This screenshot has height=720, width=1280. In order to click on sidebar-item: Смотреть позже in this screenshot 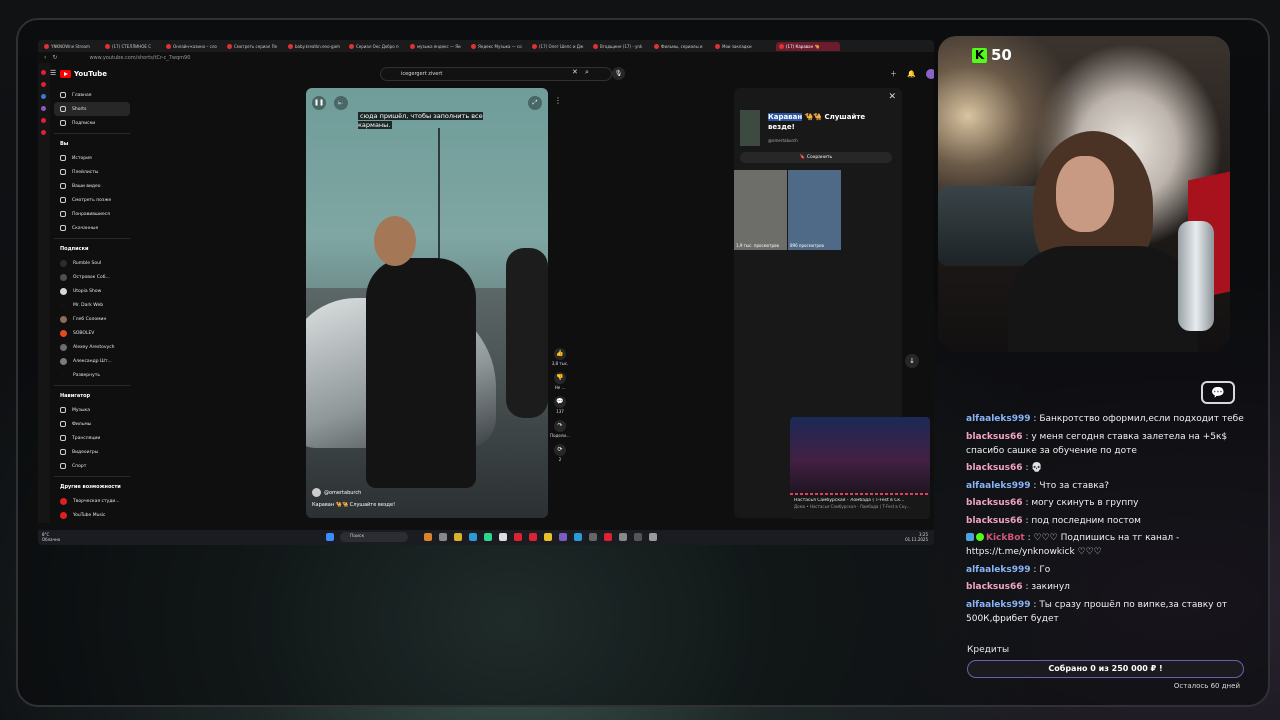, I will do `click(92, 200)`.